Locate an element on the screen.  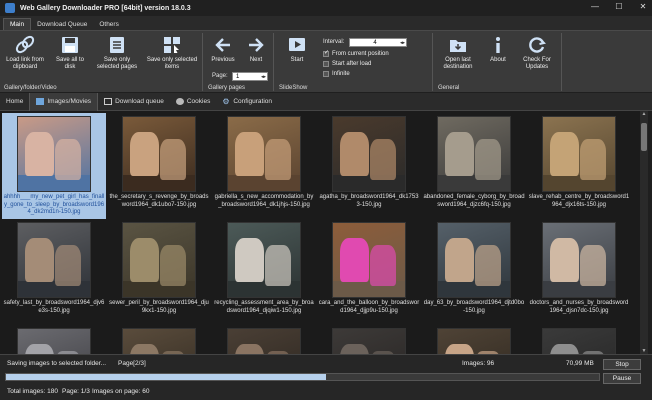
tab-home-label: Home is located at coordinates (15, 101).